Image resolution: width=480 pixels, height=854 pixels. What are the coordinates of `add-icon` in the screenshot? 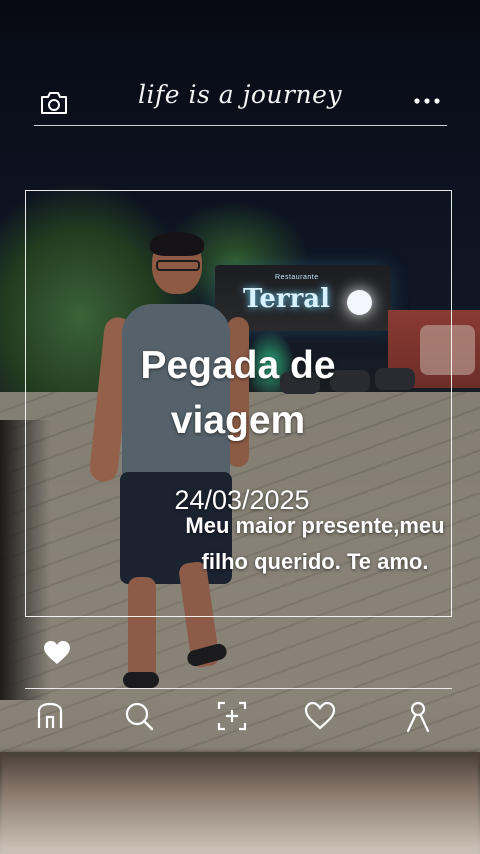 It's located at (232, 716).